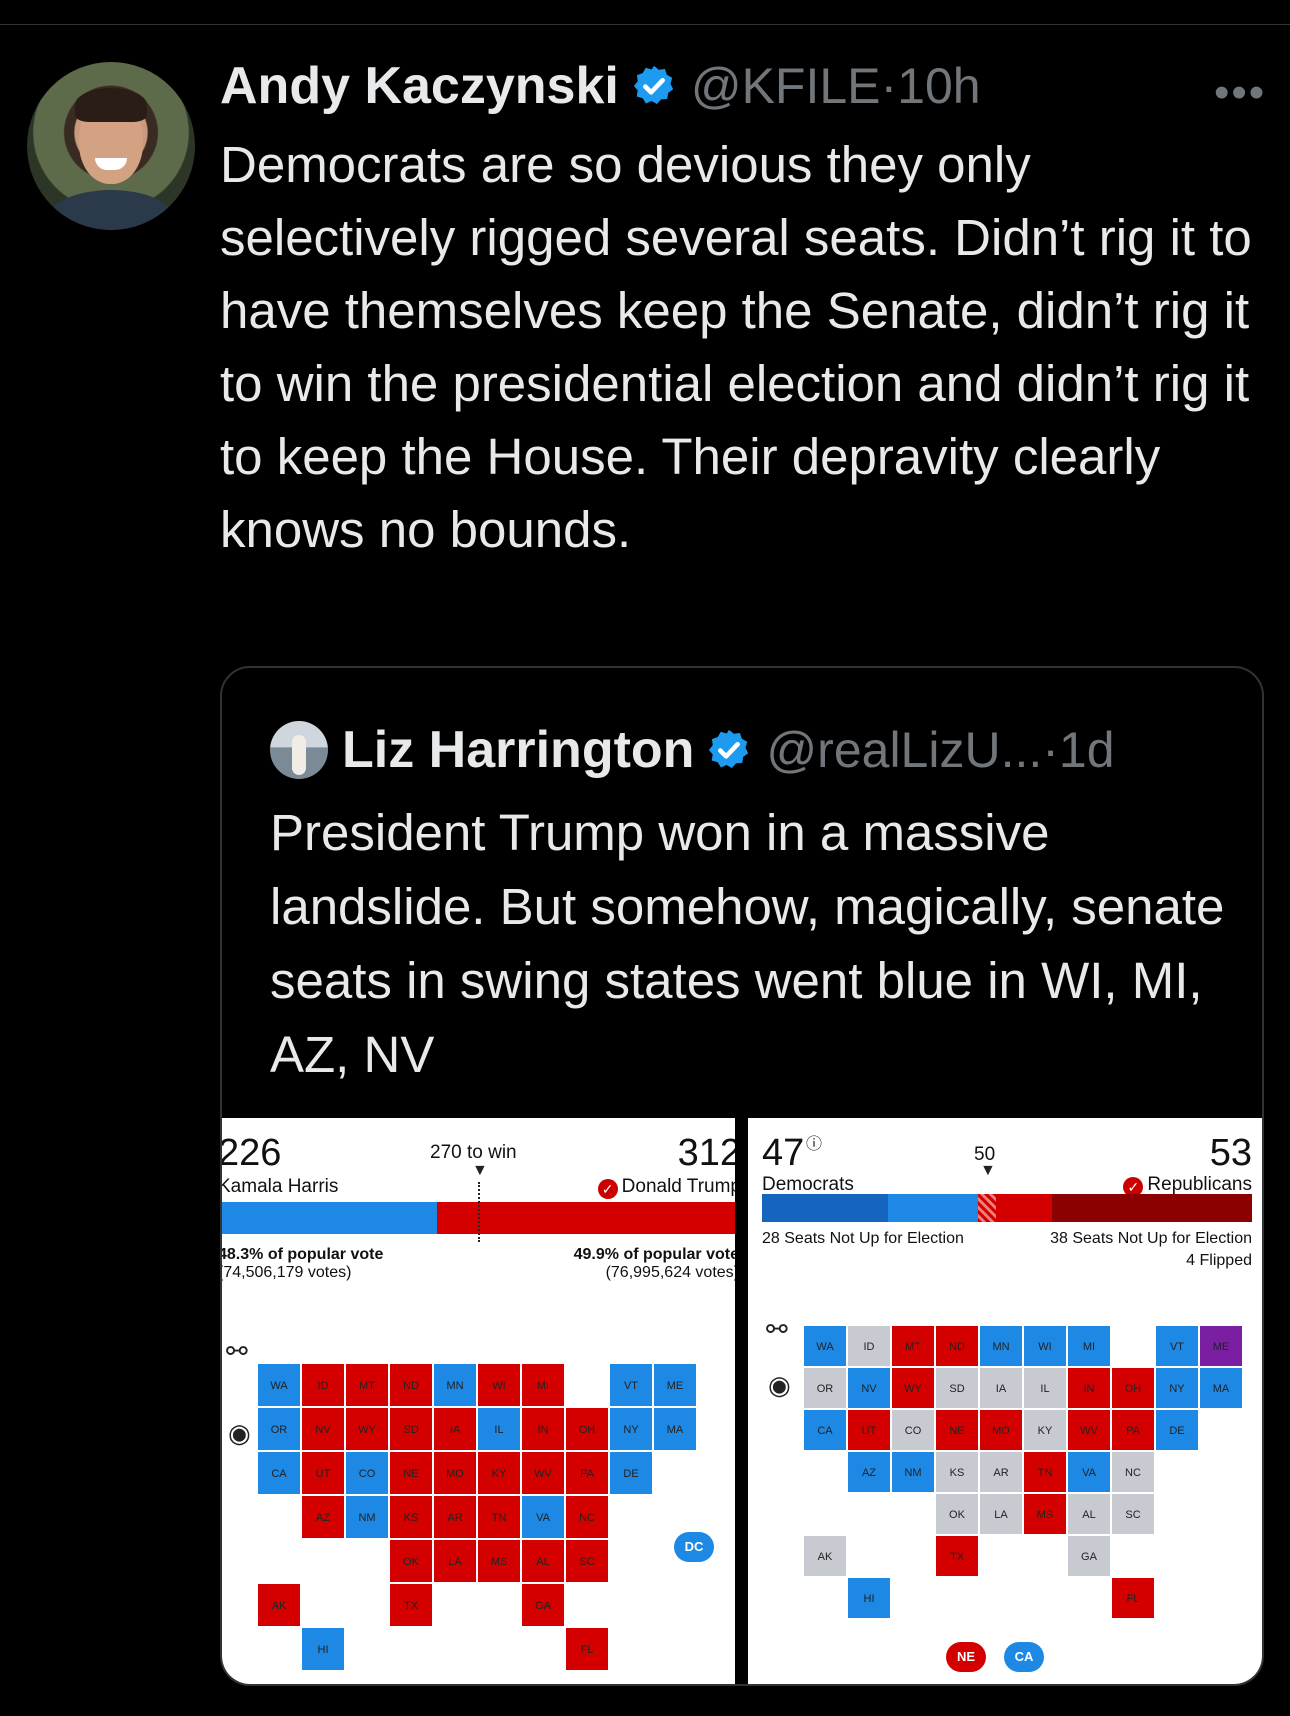 The width and height of the screenshot is (1290, 1716). I want to click on dem-vote-count: (74,506,179 votes), so click(287, 1272).